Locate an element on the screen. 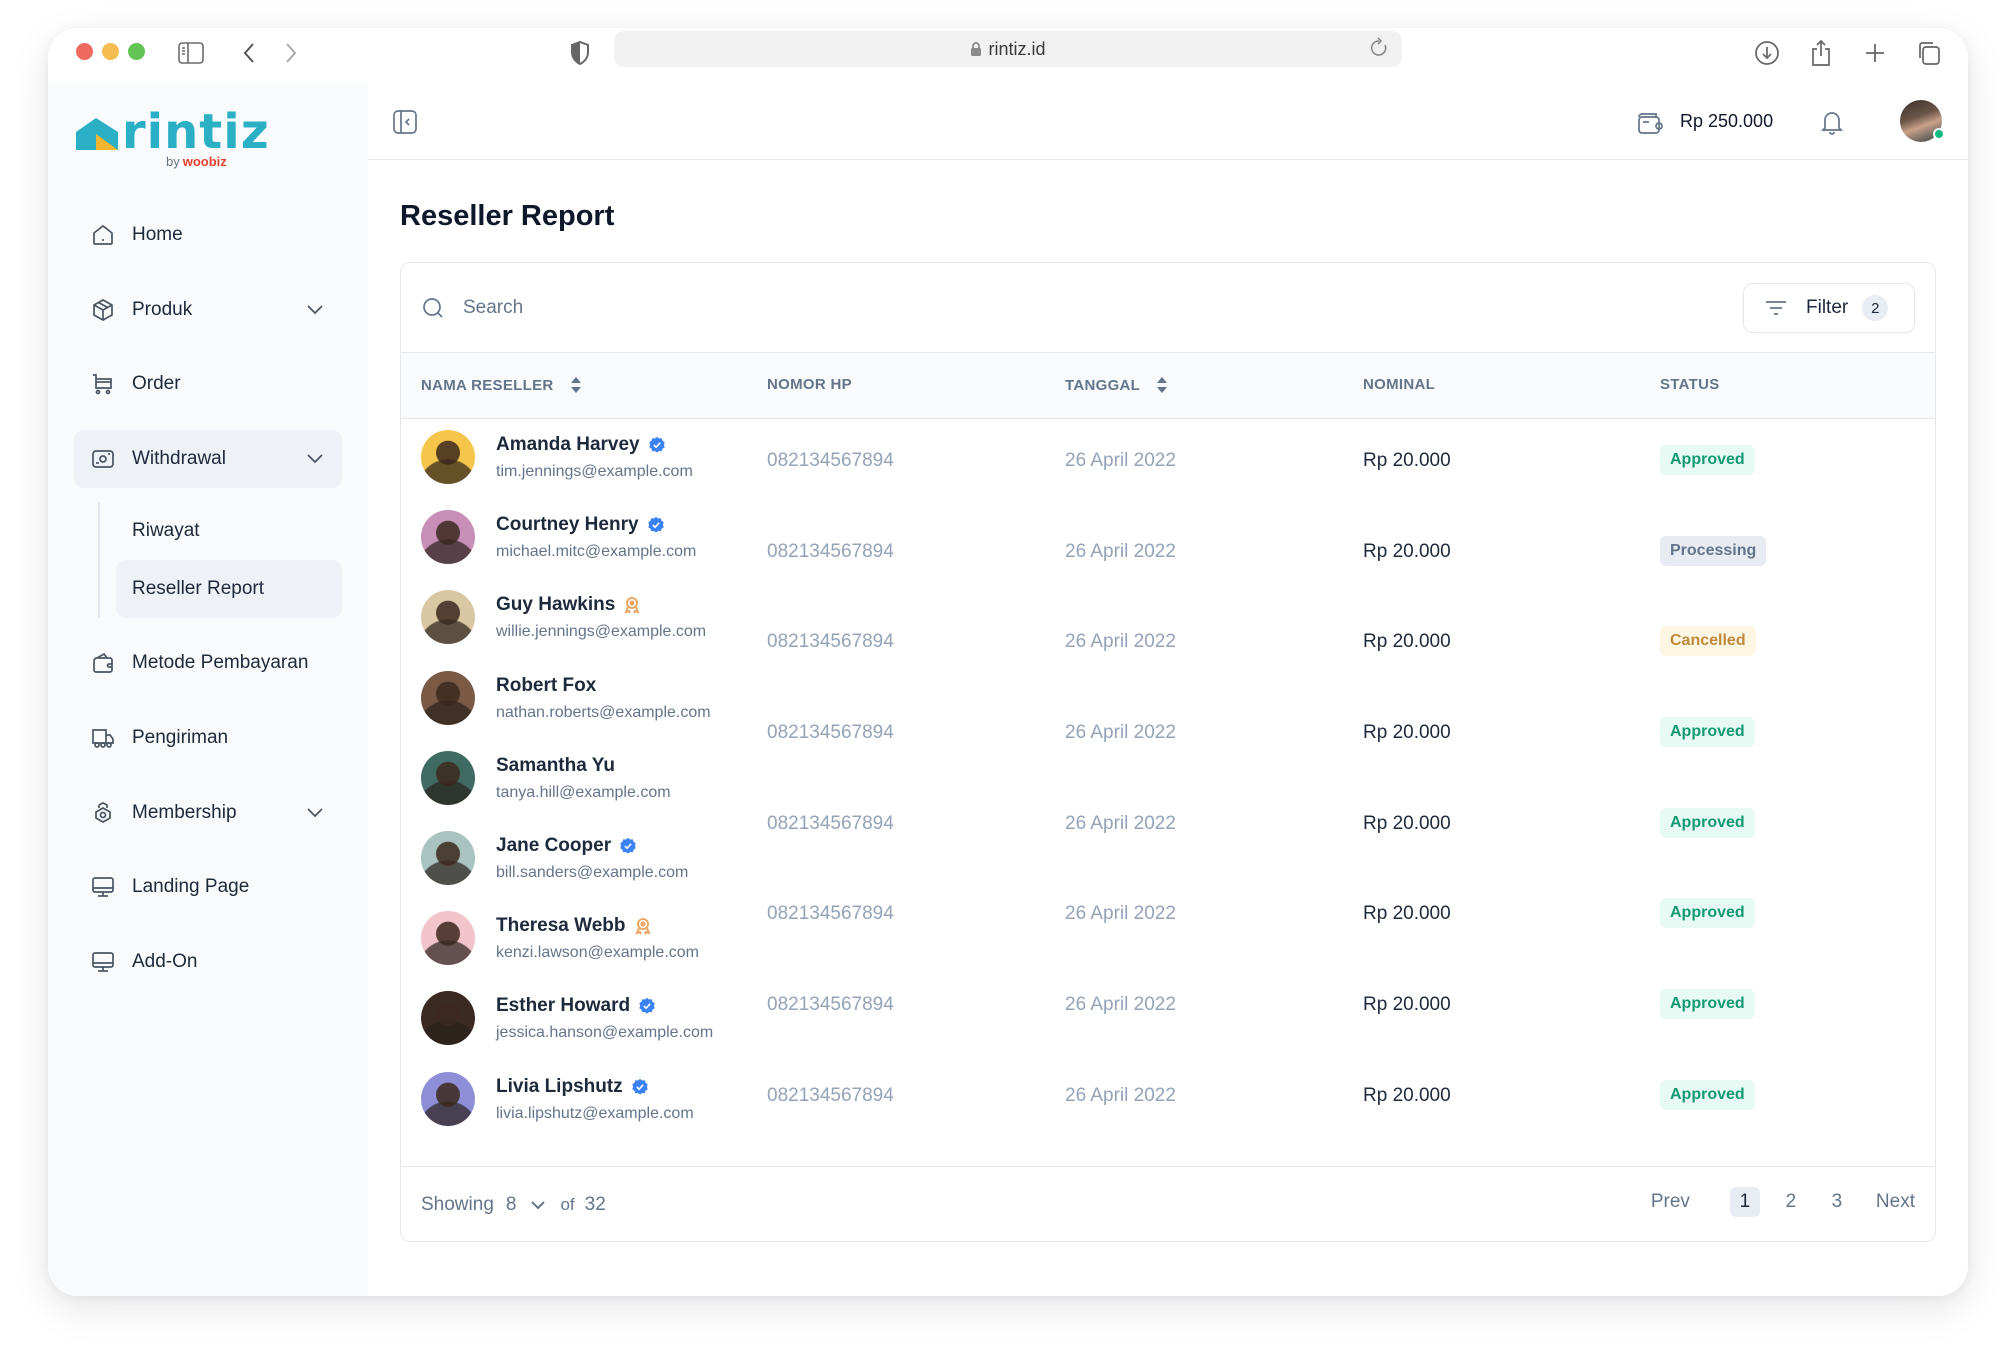 This screenshot has height=1368, width=2016. collapse-sidebar-icon is located at coordinates (405, 124).